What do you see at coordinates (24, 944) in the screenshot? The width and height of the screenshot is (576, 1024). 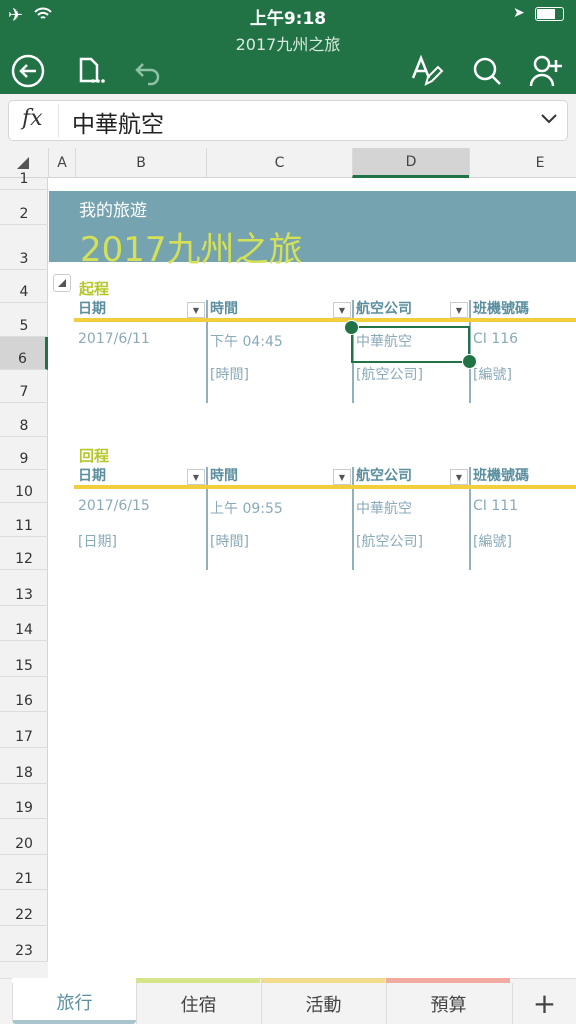 I see `row-header-23: 23` at bounding box center [24, 944].